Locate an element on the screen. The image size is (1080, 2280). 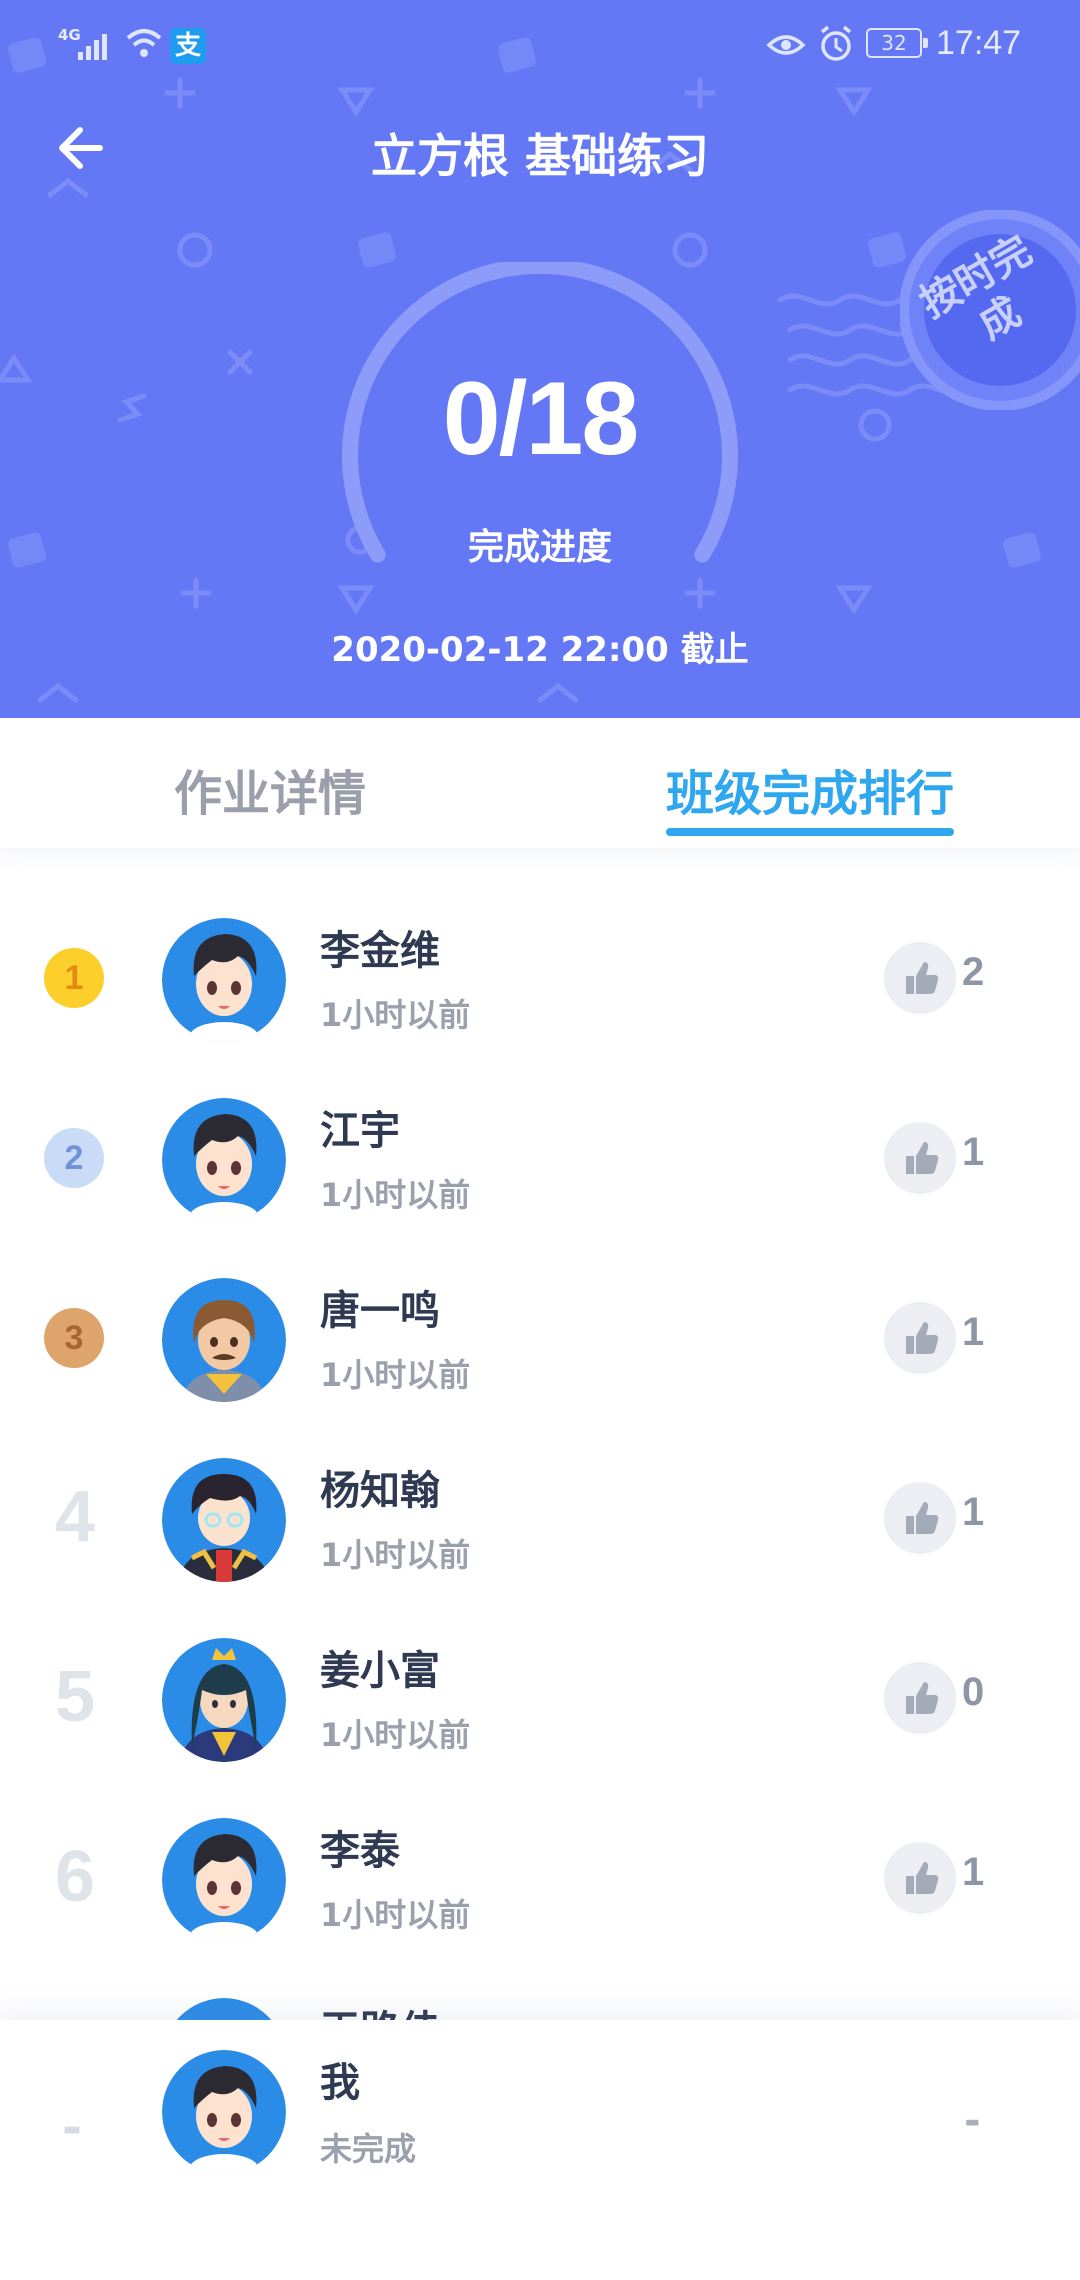
tab-class-ranking: 班级完成排行 is located at coordinates (810, 789).